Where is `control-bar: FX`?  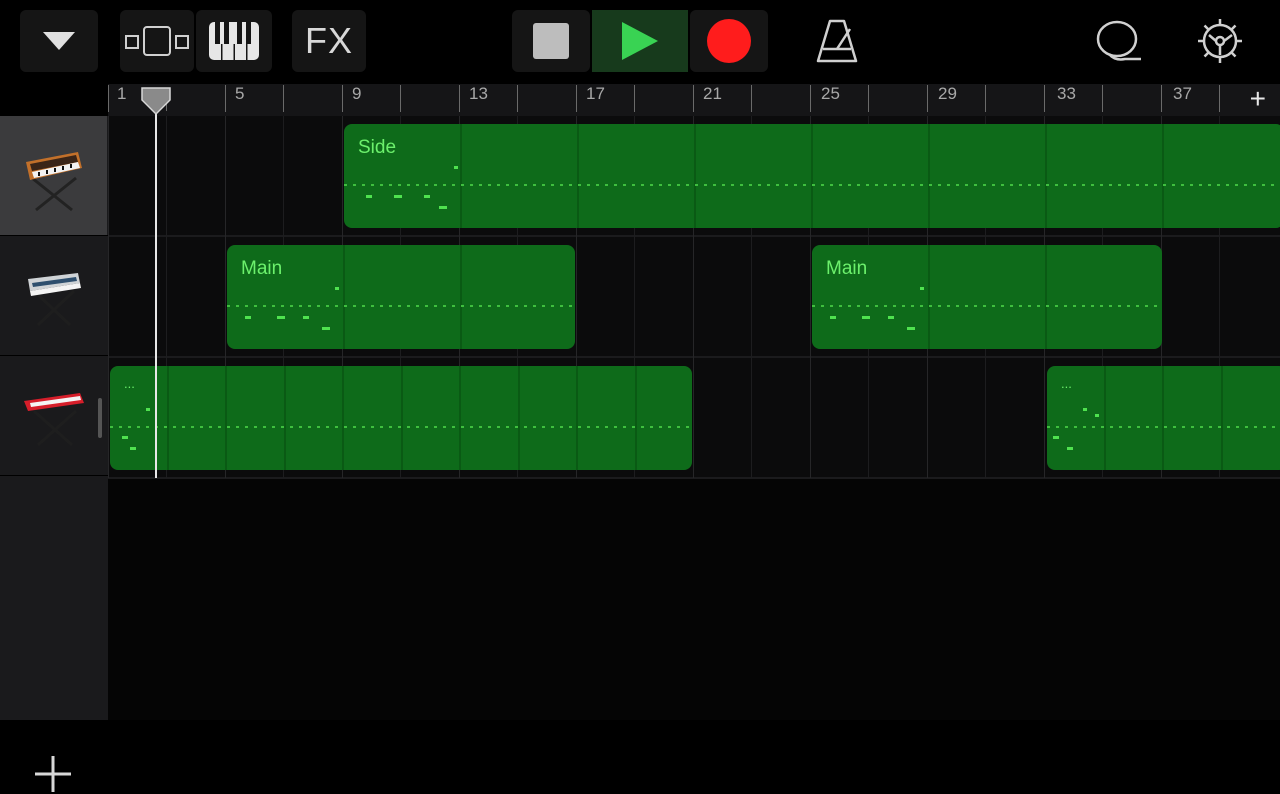 control-bar: FX is located at coordinates (640, 42).